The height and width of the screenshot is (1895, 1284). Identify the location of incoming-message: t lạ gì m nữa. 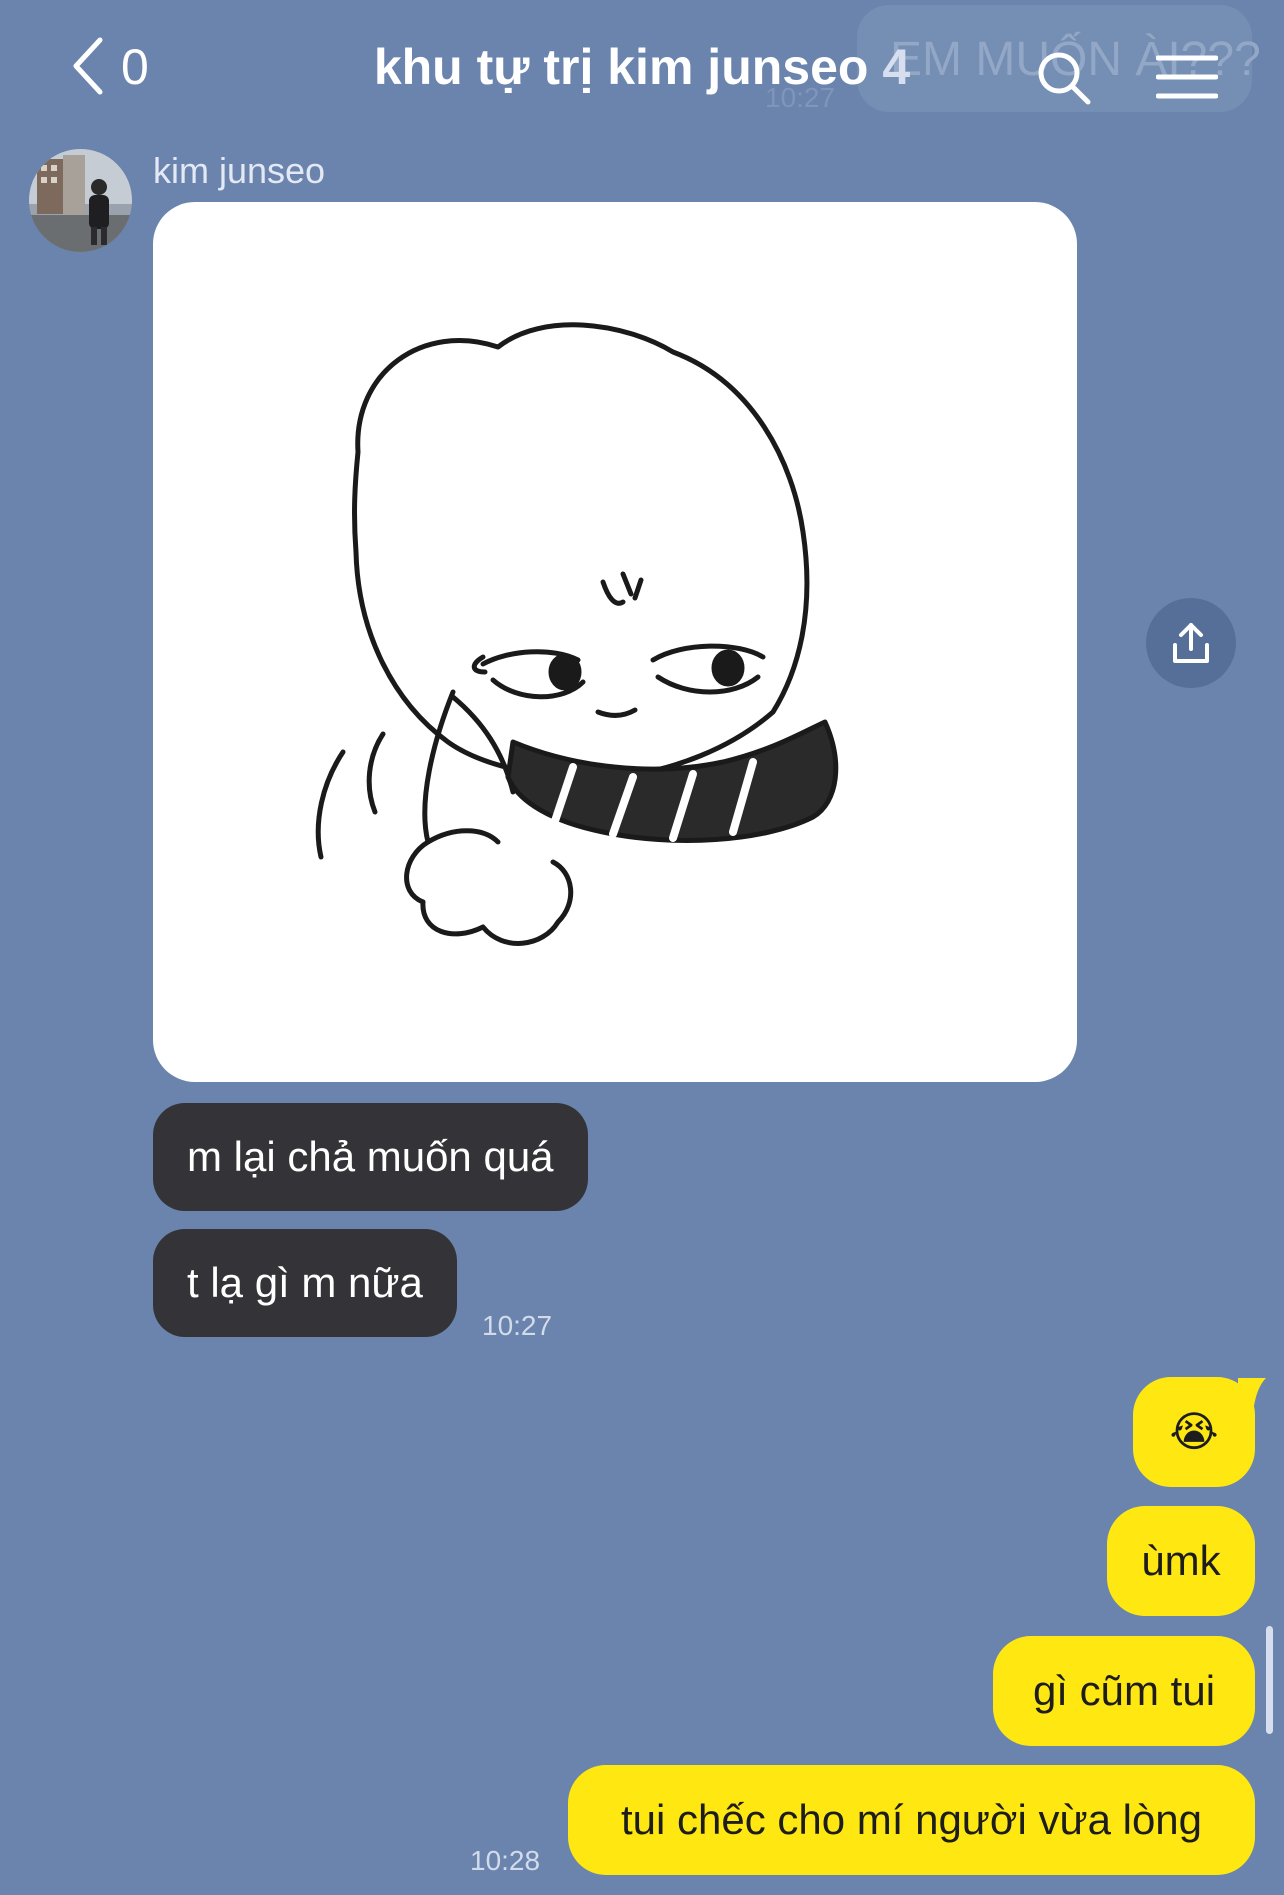
(305, 1283).